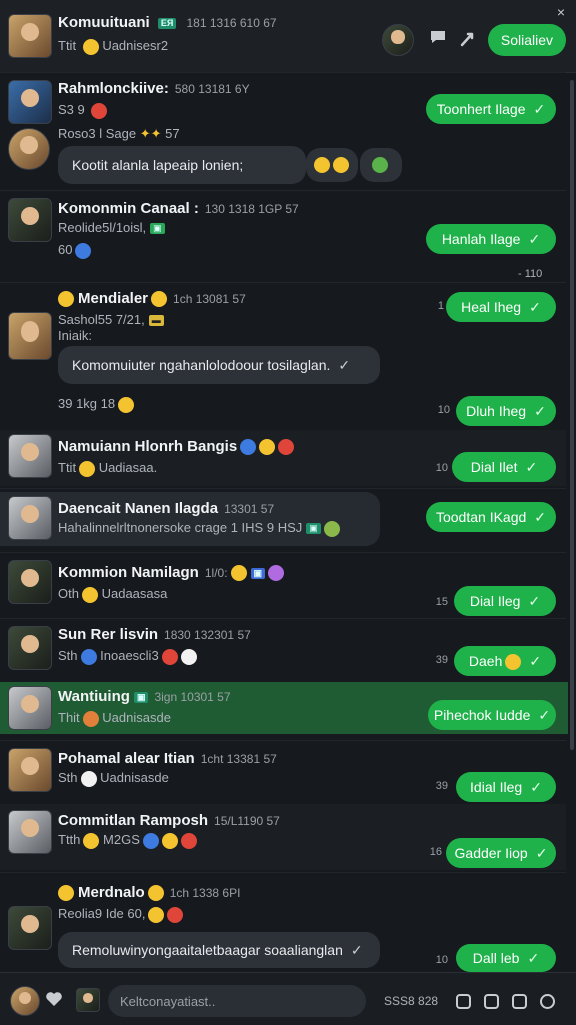 The height and width of the screenshot is (1025, 576). What do you see at coordinates (25, 1001) in the screenshot?
I see `user-avatar` at bounding box center [25, 1001].